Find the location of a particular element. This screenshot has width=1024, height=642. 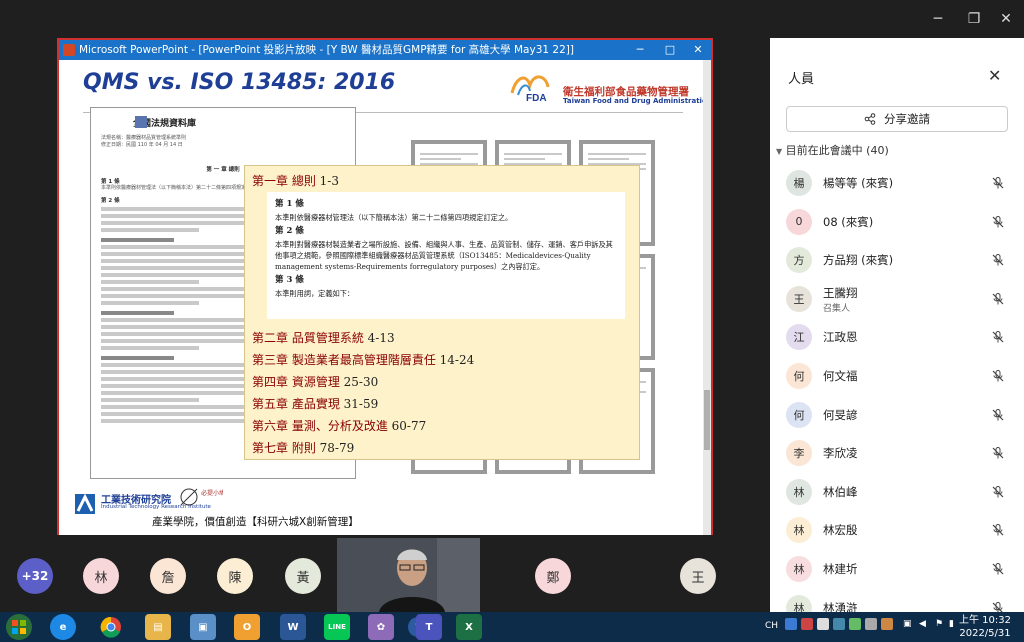

volume-icon: ◀ is located at coordinates (922, 624).